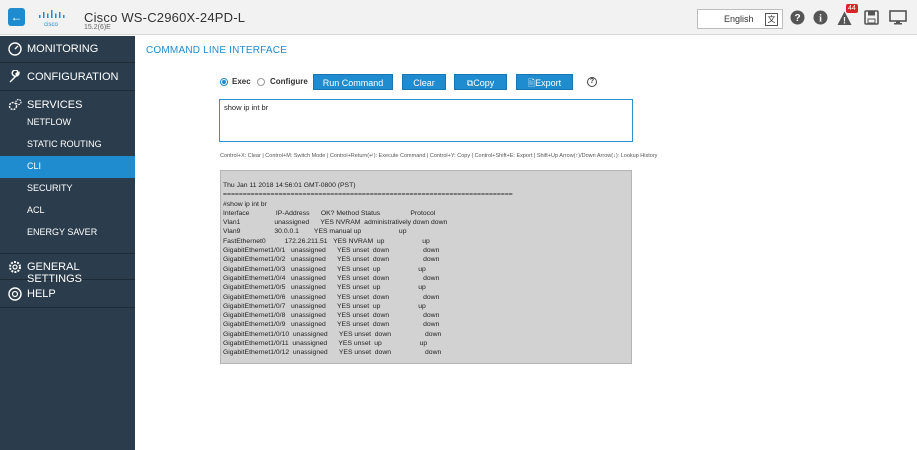 This screenshot has height=450, width=917. I want to click on sidebar-item-acl: ACL, so click(67, 211).